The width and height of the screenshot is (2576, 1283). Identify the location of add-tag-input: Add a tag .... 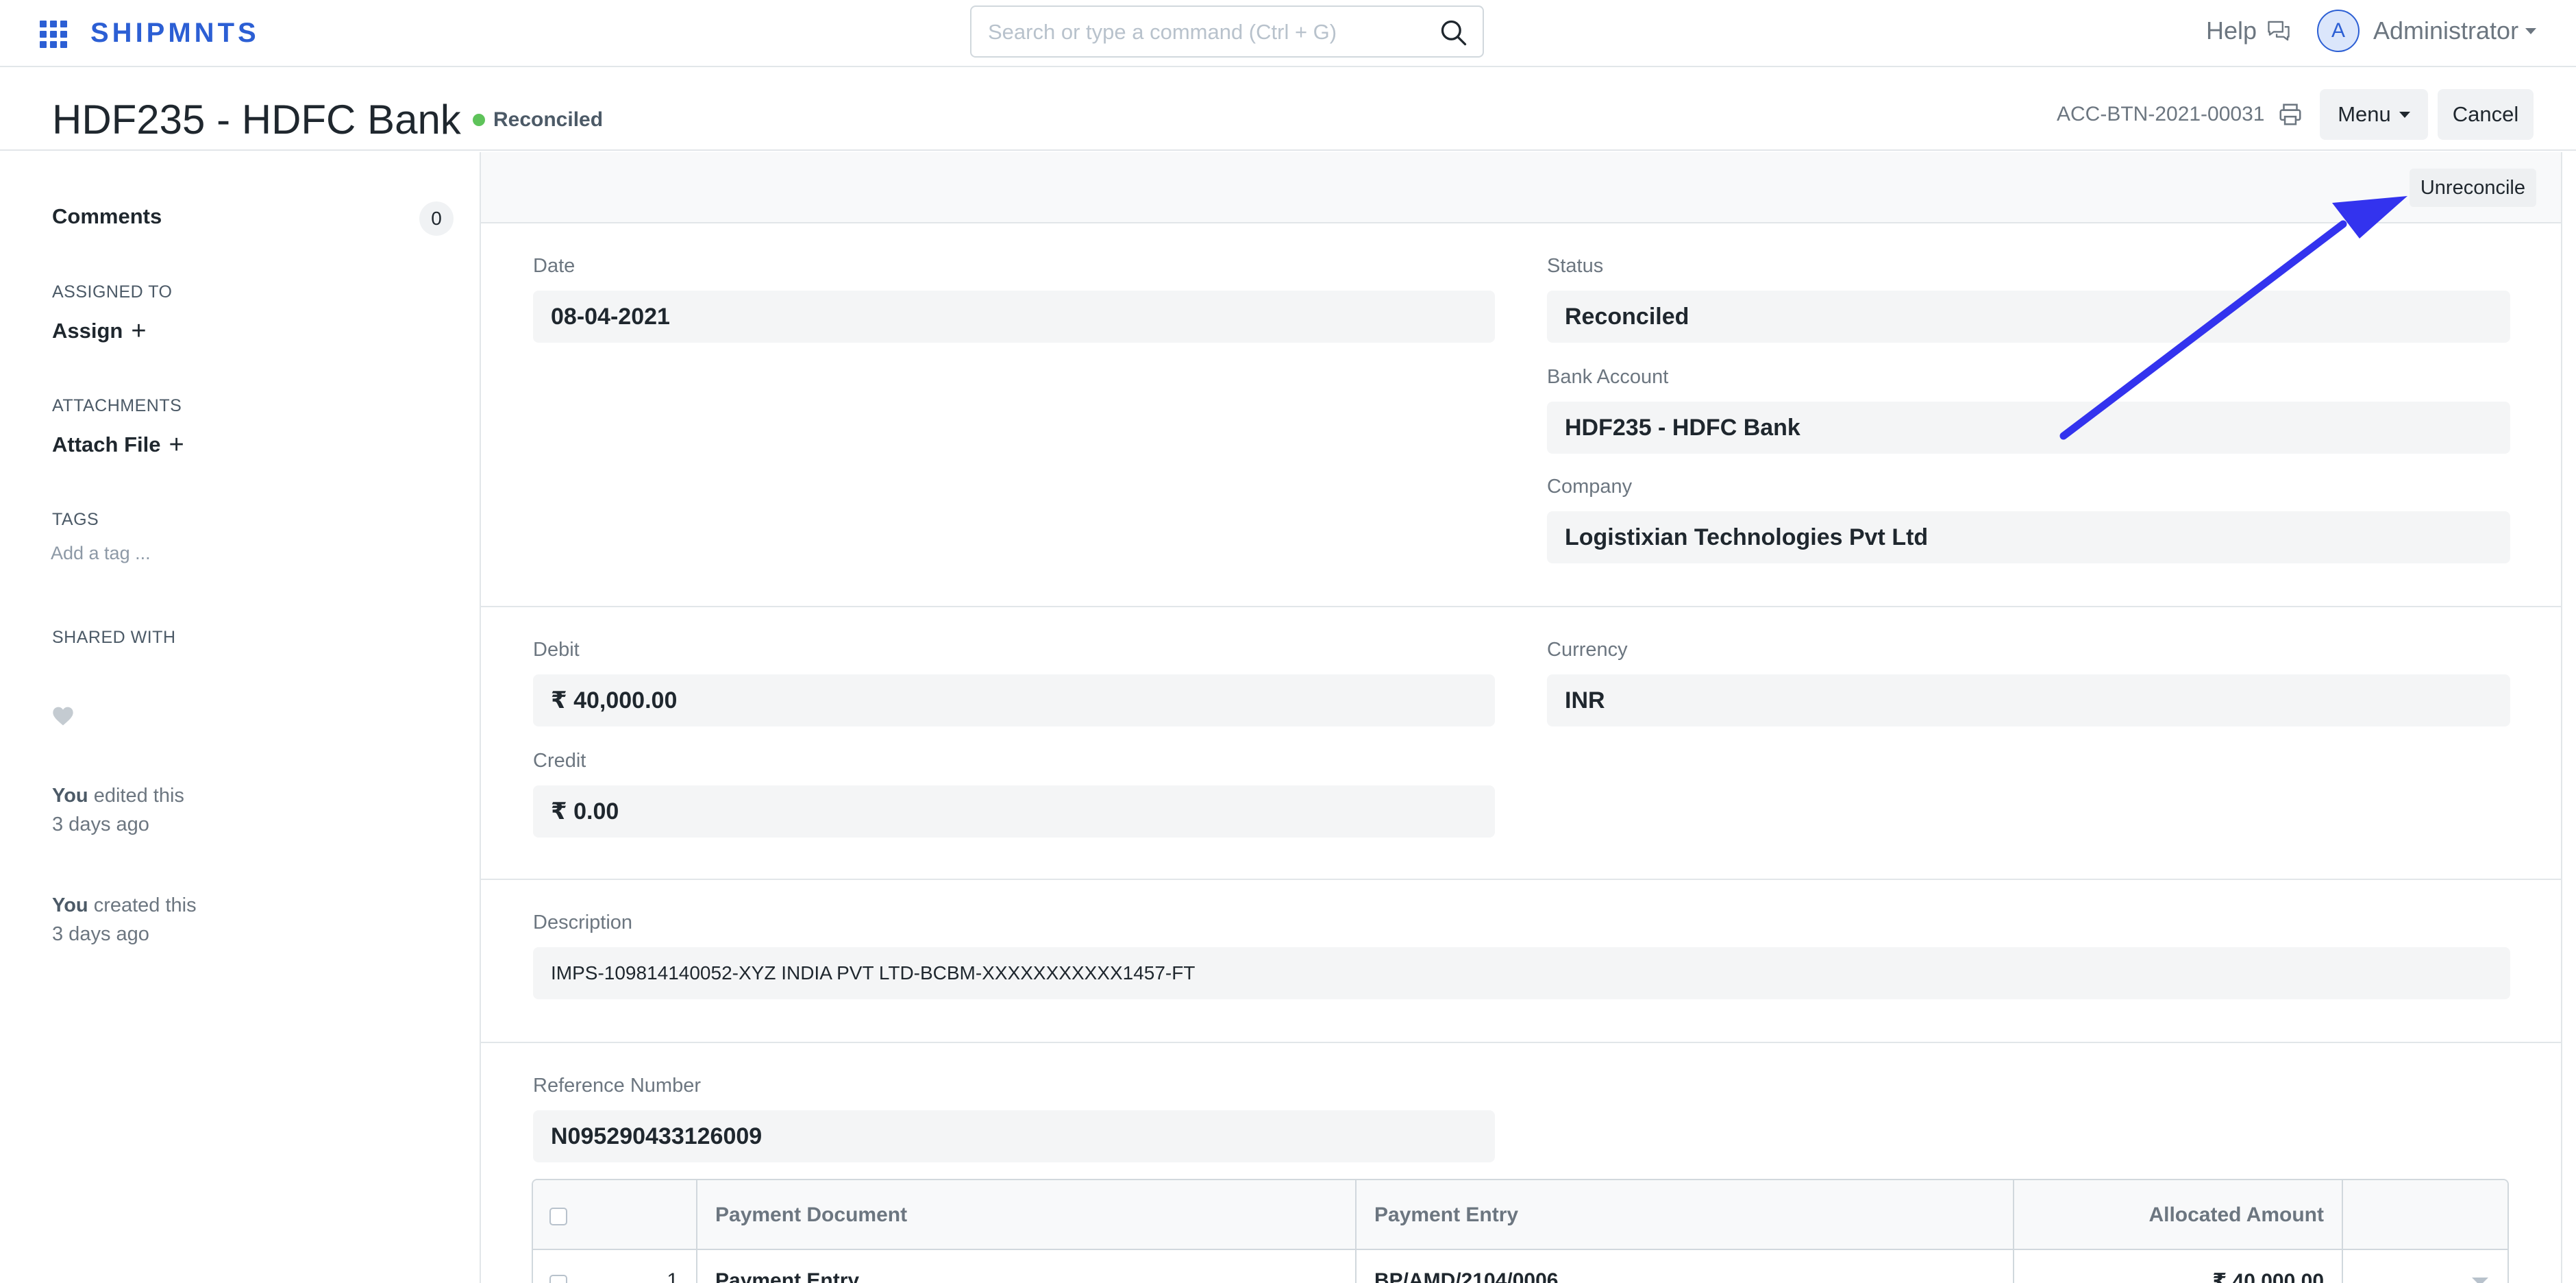
(101, 553).